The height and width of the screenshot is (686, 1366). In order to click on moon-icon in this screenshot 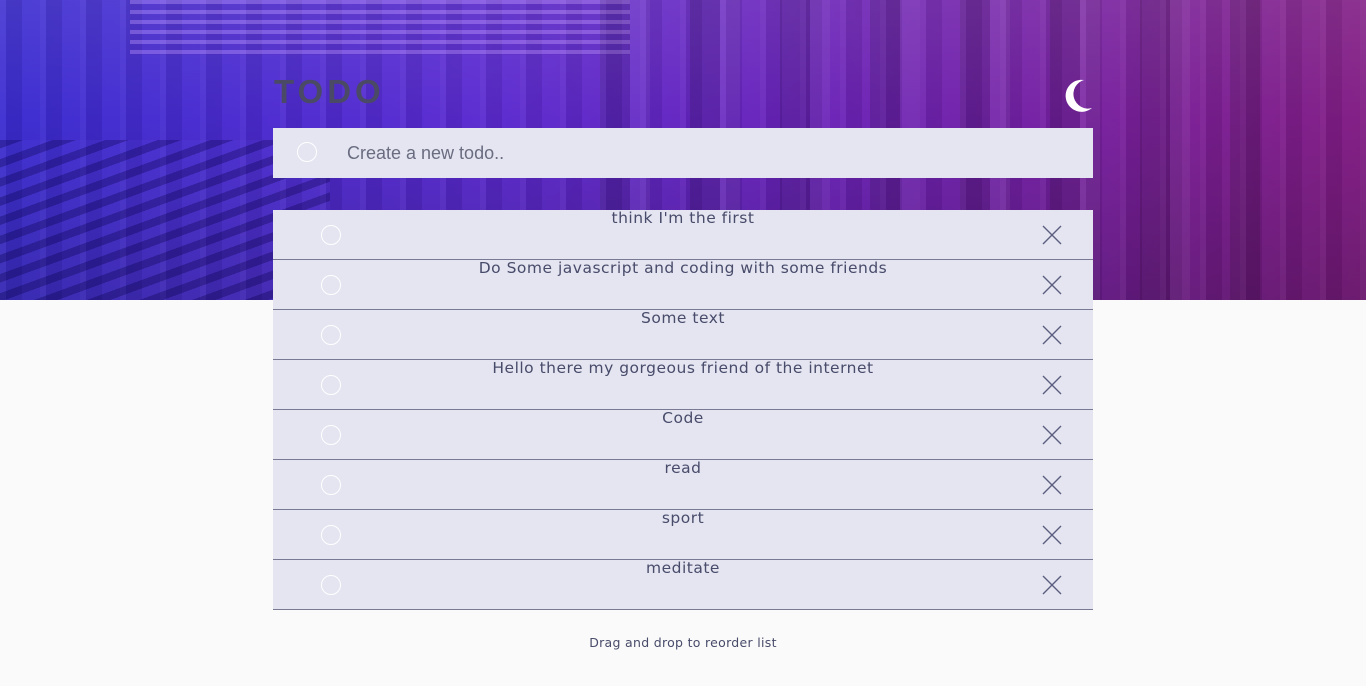, I will do `click(1078, 95)`.